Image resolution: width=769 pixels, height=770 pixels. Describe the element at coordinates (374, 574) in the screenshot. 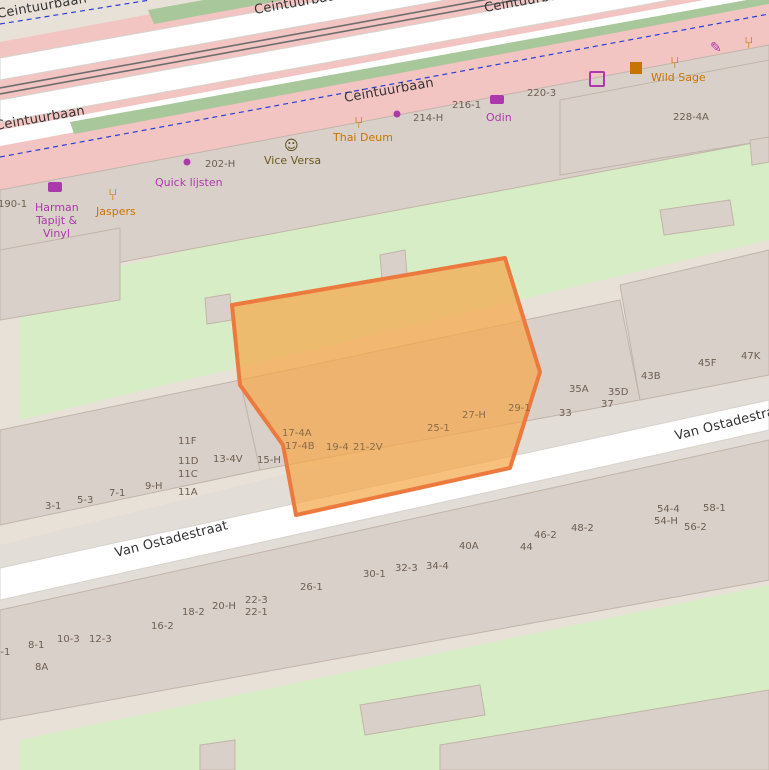

I see `house-number: 30-1` at that location.